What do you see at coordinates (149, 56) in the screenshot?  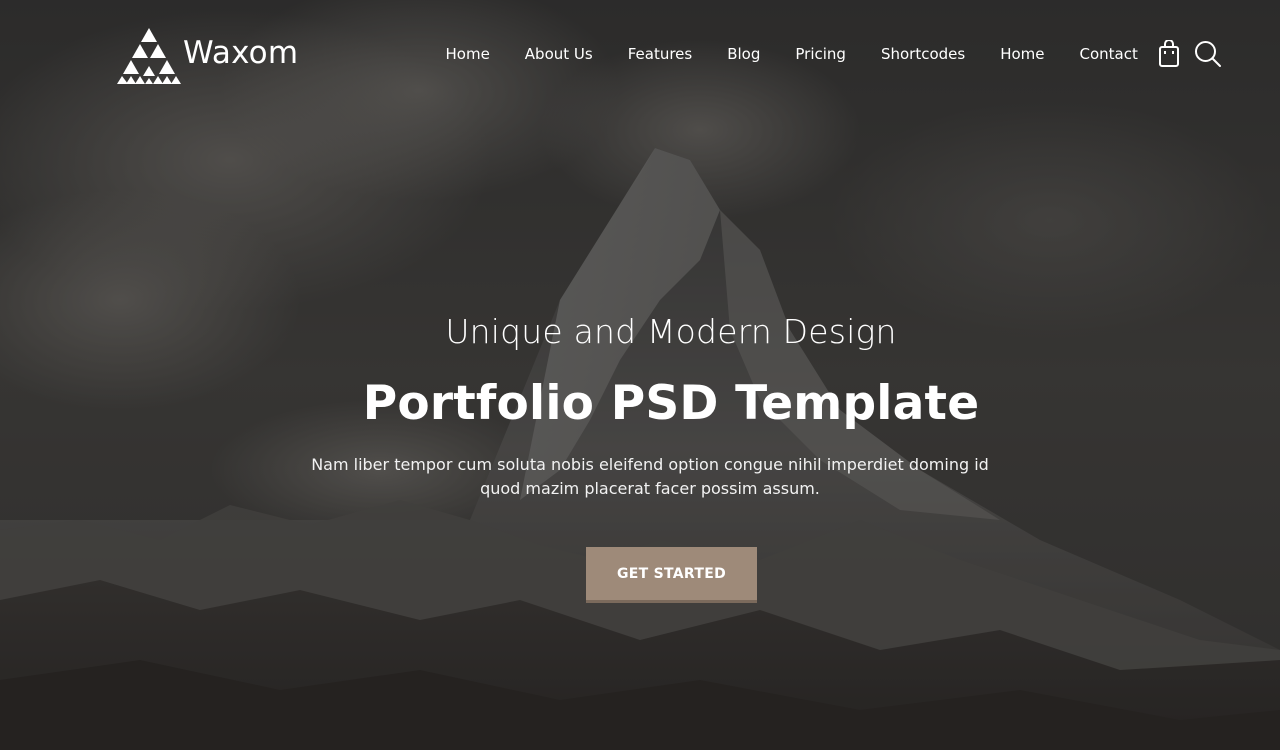 I see `triangle-logo-icon` at bounding box center [149, 56].